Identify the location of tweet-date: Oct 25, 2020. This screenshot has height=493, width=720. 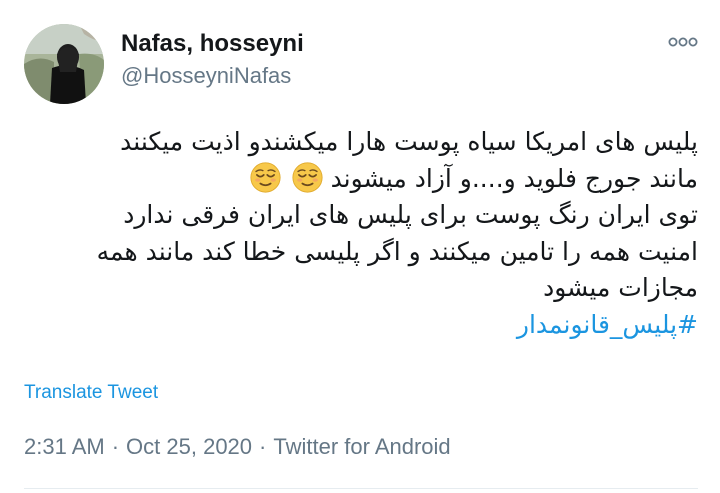
(189, 446).